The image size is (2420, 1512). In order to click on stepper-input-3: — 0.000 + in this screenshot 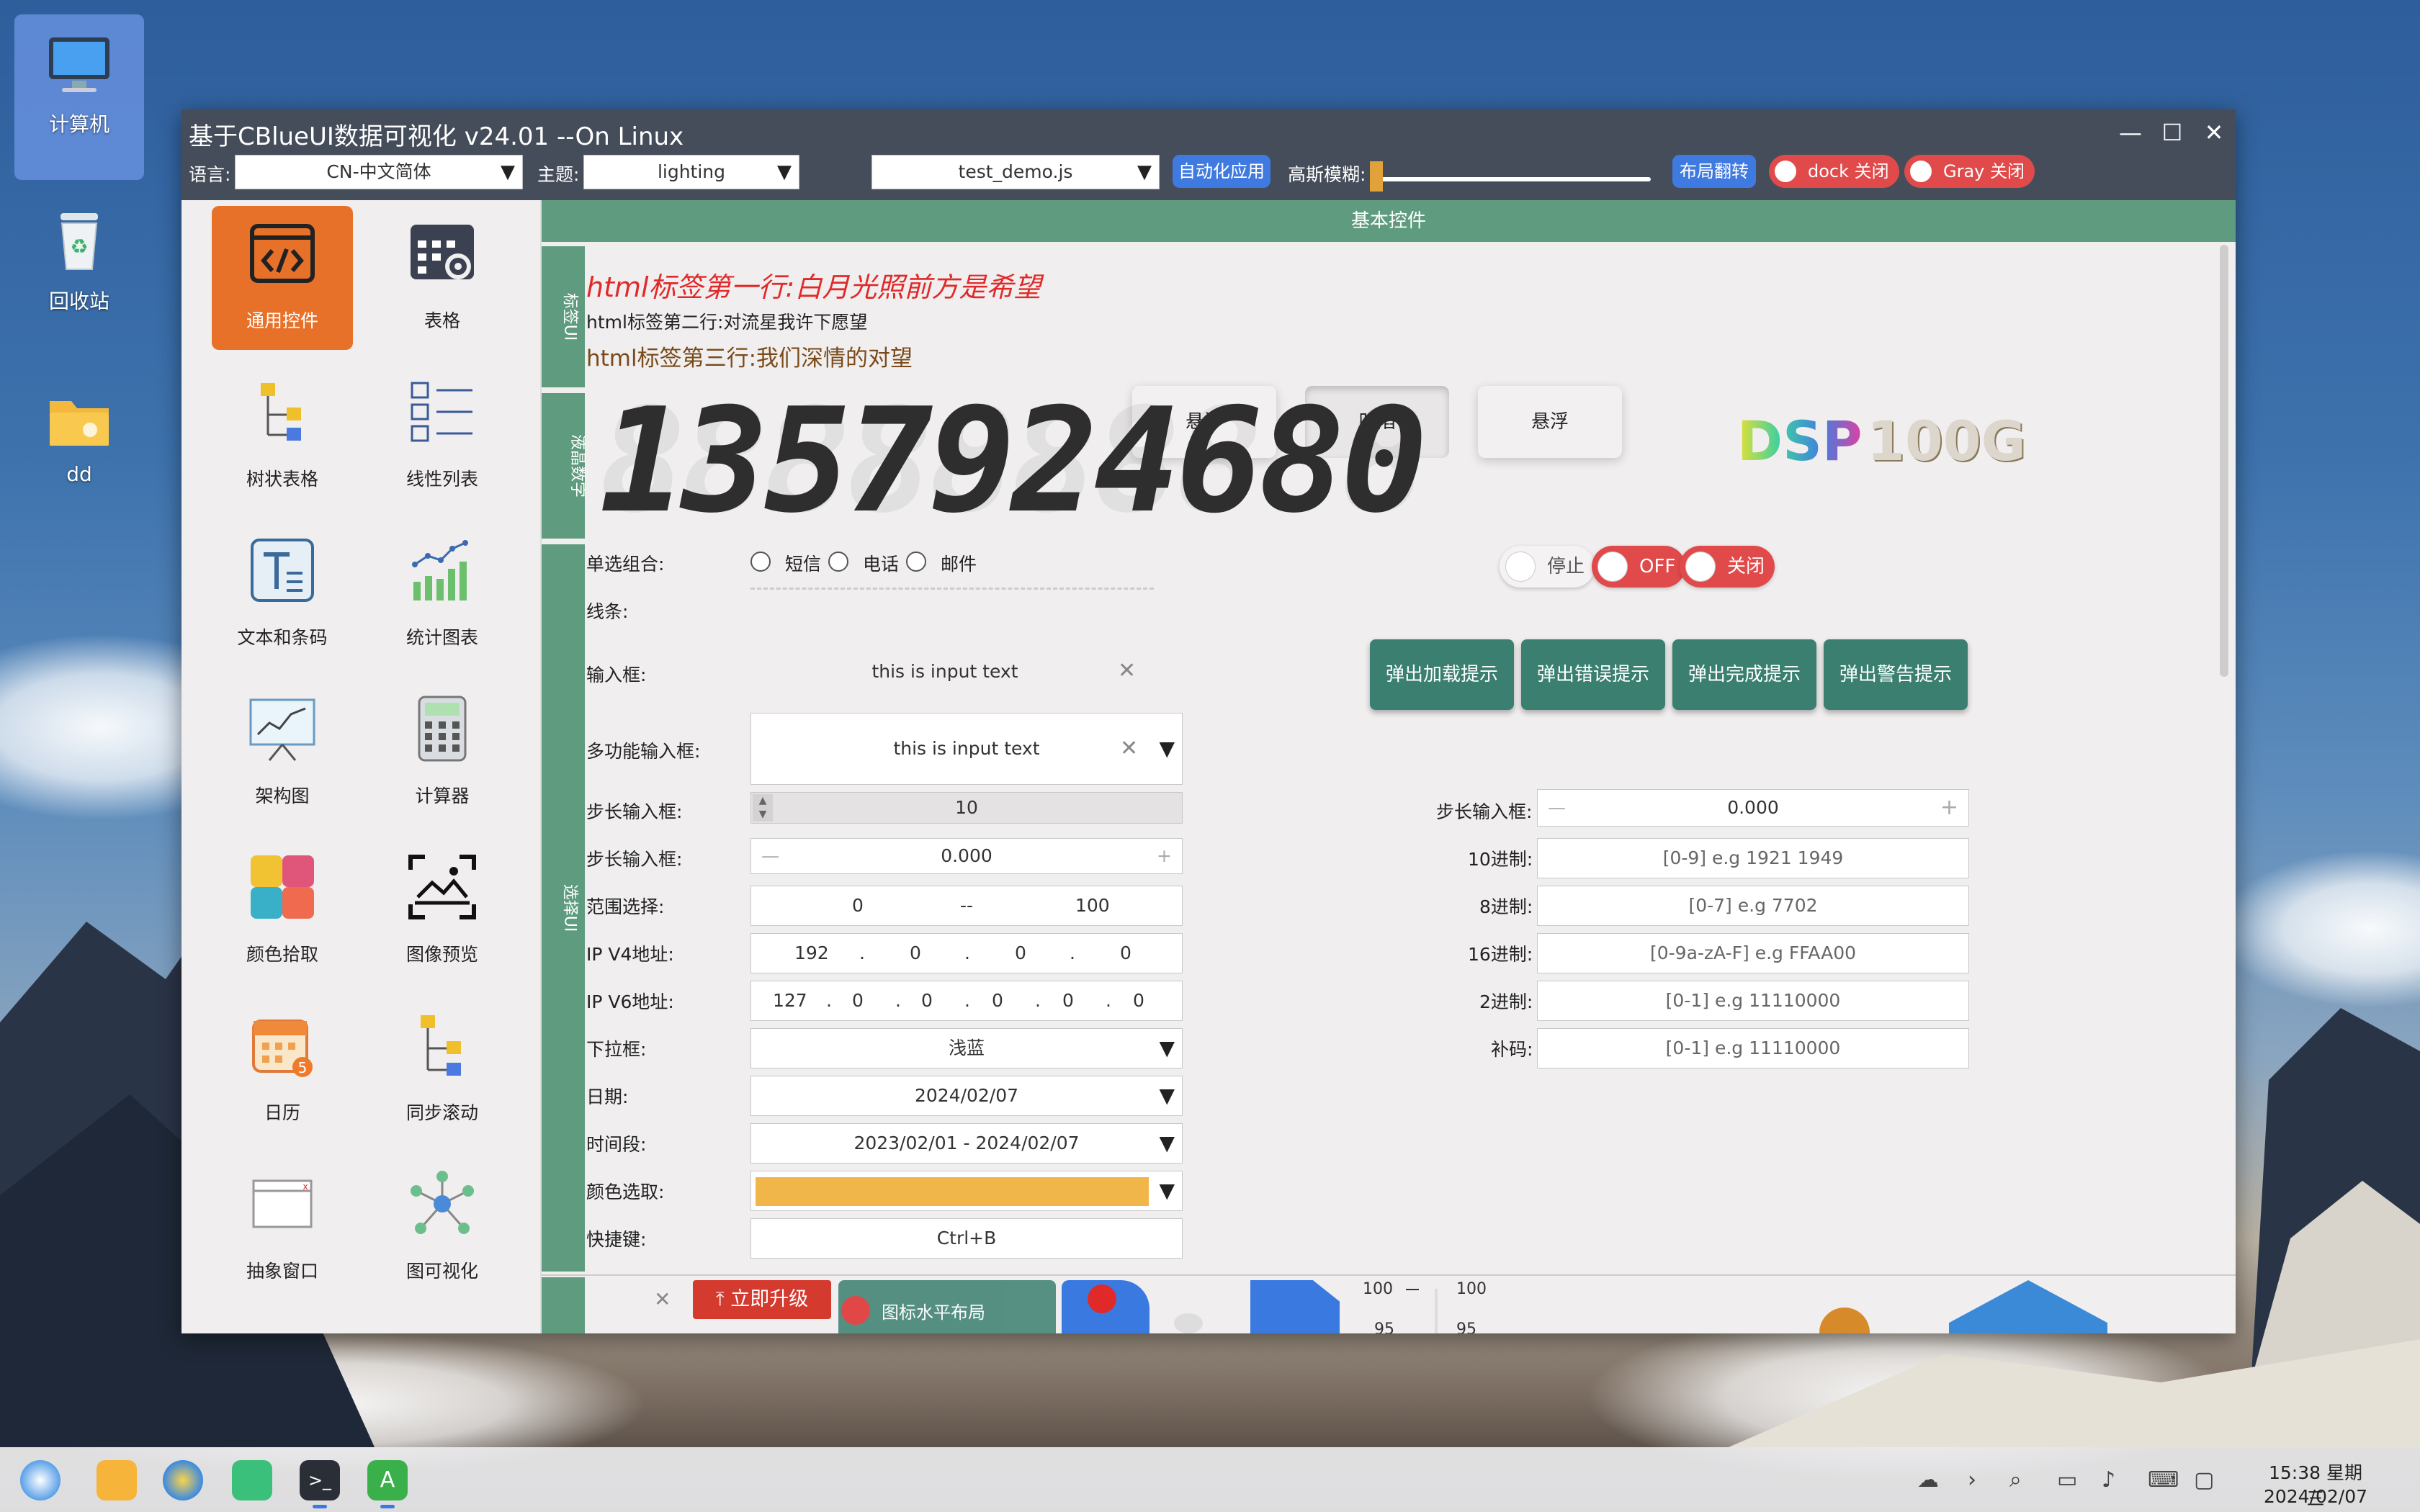, I will do `click(1753, 808)`.